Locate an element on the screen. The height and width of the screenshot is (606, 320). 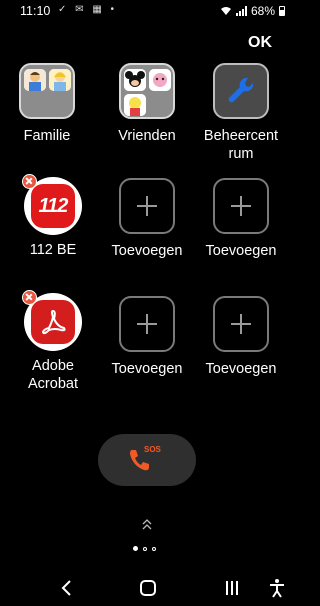
status-time: 11:10 is located at coordinates (35, 11).